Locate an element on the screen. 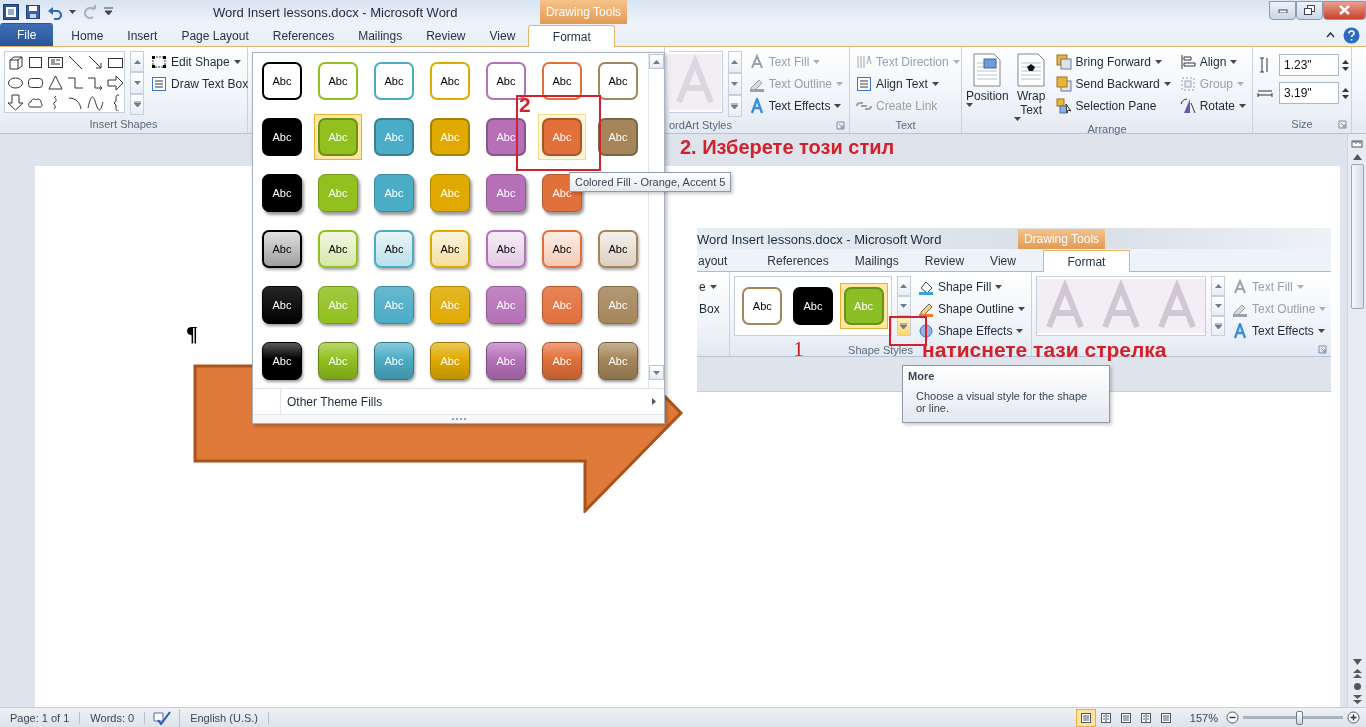 The image size is (1366, 727). zoom-level: 157% is located at coordinates (1200, 717).